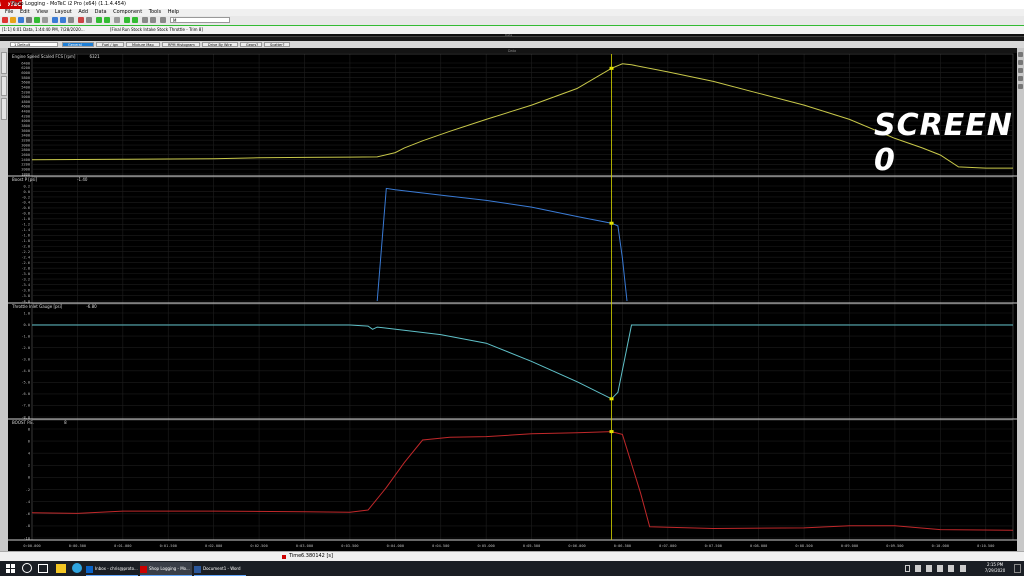 Image resolution: width=1024 pixels, height=576 pixels. I want to click on volume-icon, so click(929, 568).